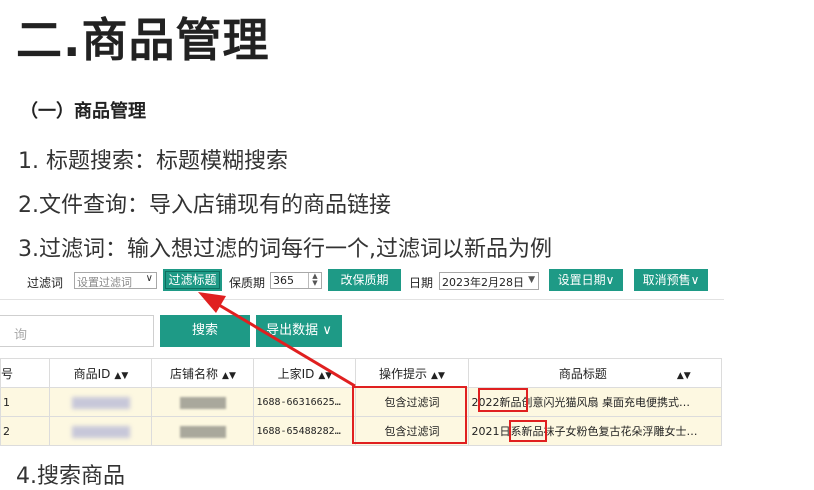 Image resolution: width=814 pixels, height=490 pixels. What do you see at coordinates (421, 283) in the screenshot?
I see `date-label: 日期` at bounding box center [421, 283].